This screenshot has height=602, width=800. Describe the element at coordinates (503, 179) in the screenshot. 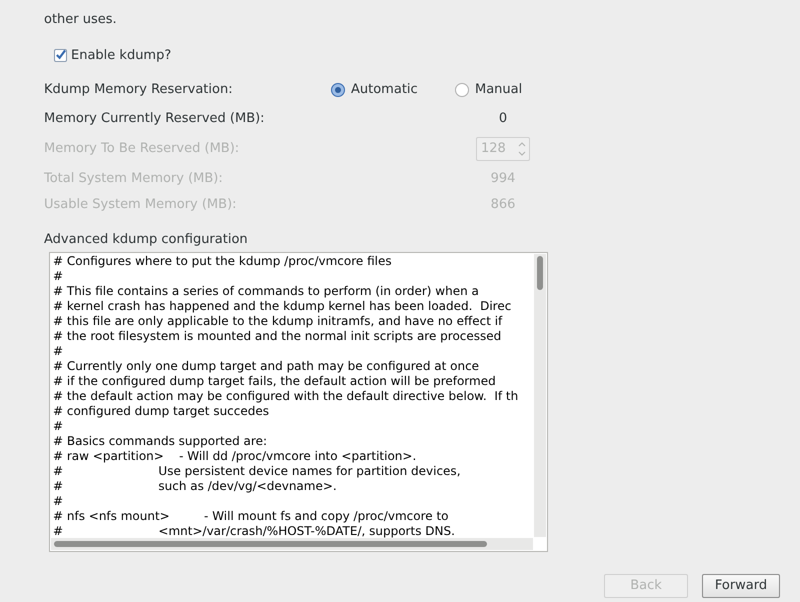

I see `field-value: 994` at that location.